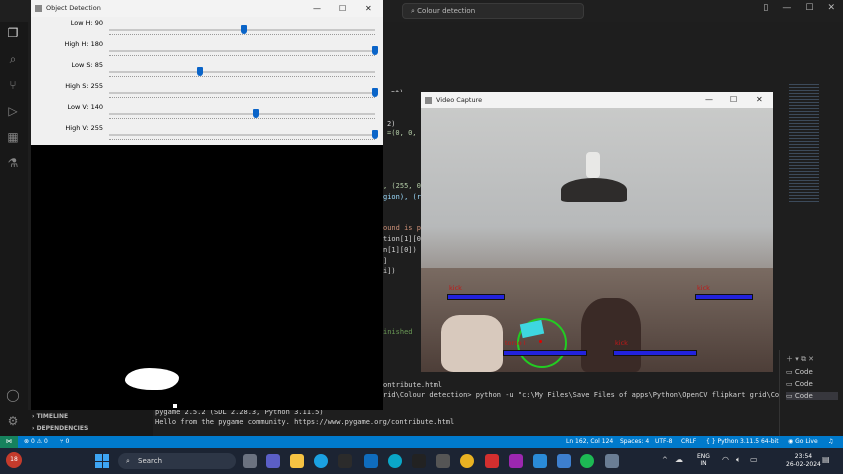  What do you see at coordinates (13, 137) in the screenshot?
I see `extensions-icon: ▦` at bounding box center [13, 137].